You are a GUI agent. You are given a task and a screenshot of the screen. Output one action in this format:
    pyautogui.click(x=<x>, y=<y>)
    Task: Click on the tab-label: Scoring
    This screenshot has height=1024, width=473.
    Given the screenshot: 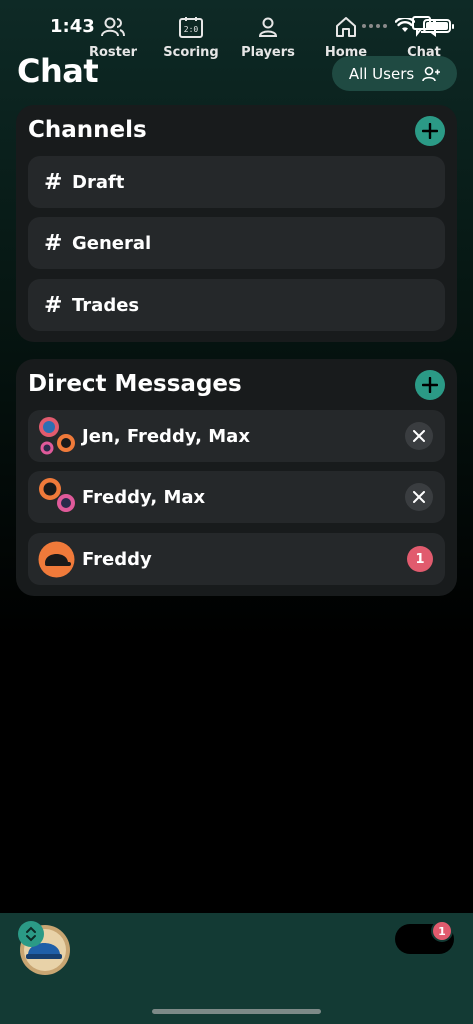 What is the action you would take?
    pyautogui.click(x=191, y=52)
    